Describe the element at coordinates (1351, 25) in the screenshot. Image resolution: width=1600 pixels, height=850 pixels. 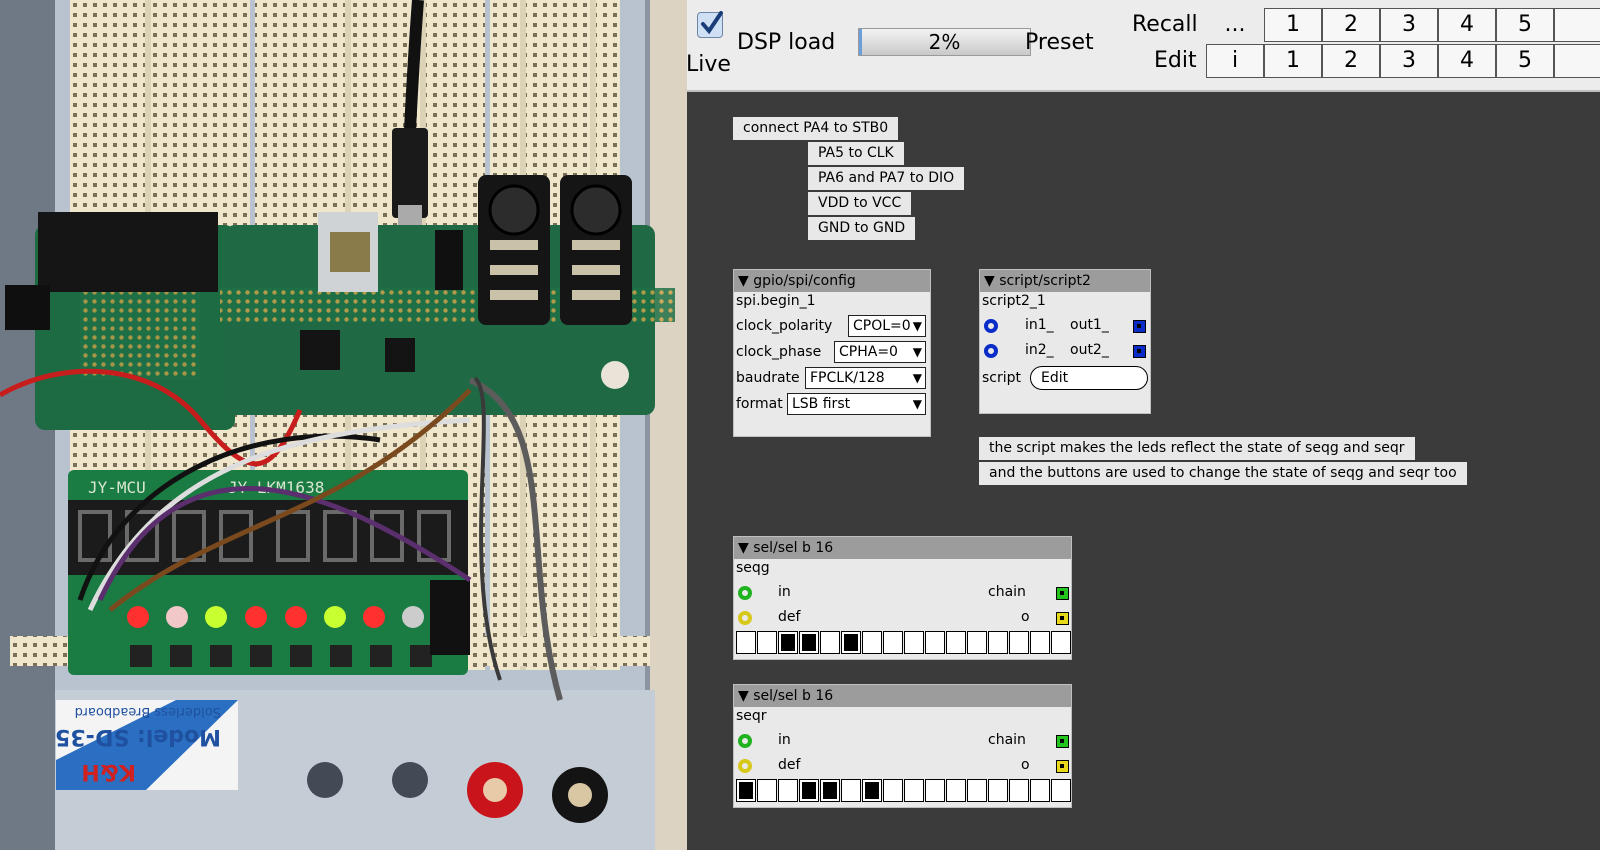
I see `recall-preset-2-button: 2` at that location.